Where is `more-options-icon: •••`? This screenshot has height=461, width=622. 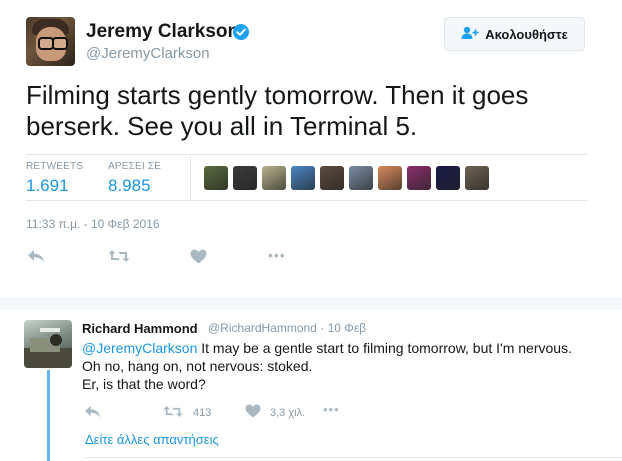
more-options-icon: ••• is located at coordinates (277, 255).